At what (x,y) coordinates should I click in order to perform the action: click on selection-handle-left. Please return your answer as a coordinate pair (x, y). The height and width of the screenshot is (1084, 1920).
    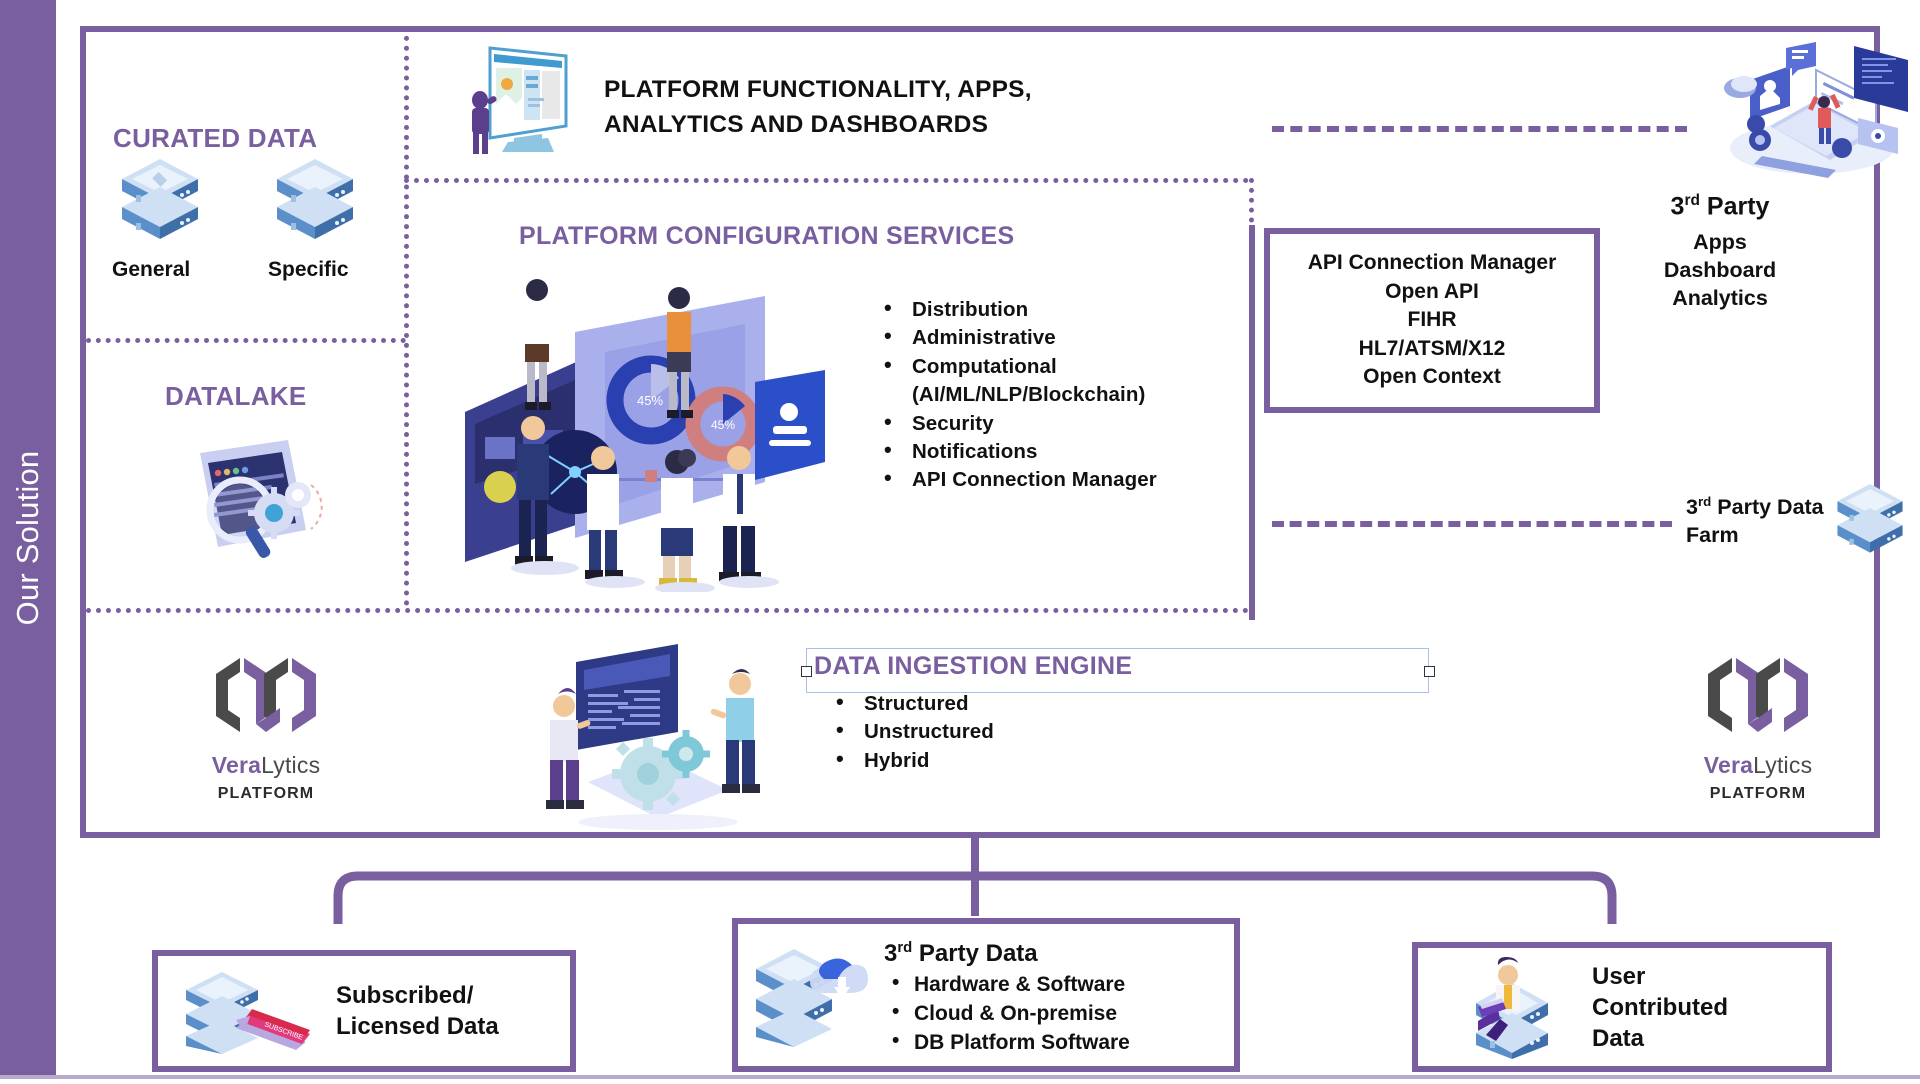
    Looking at the image, I should click on (806, 671).